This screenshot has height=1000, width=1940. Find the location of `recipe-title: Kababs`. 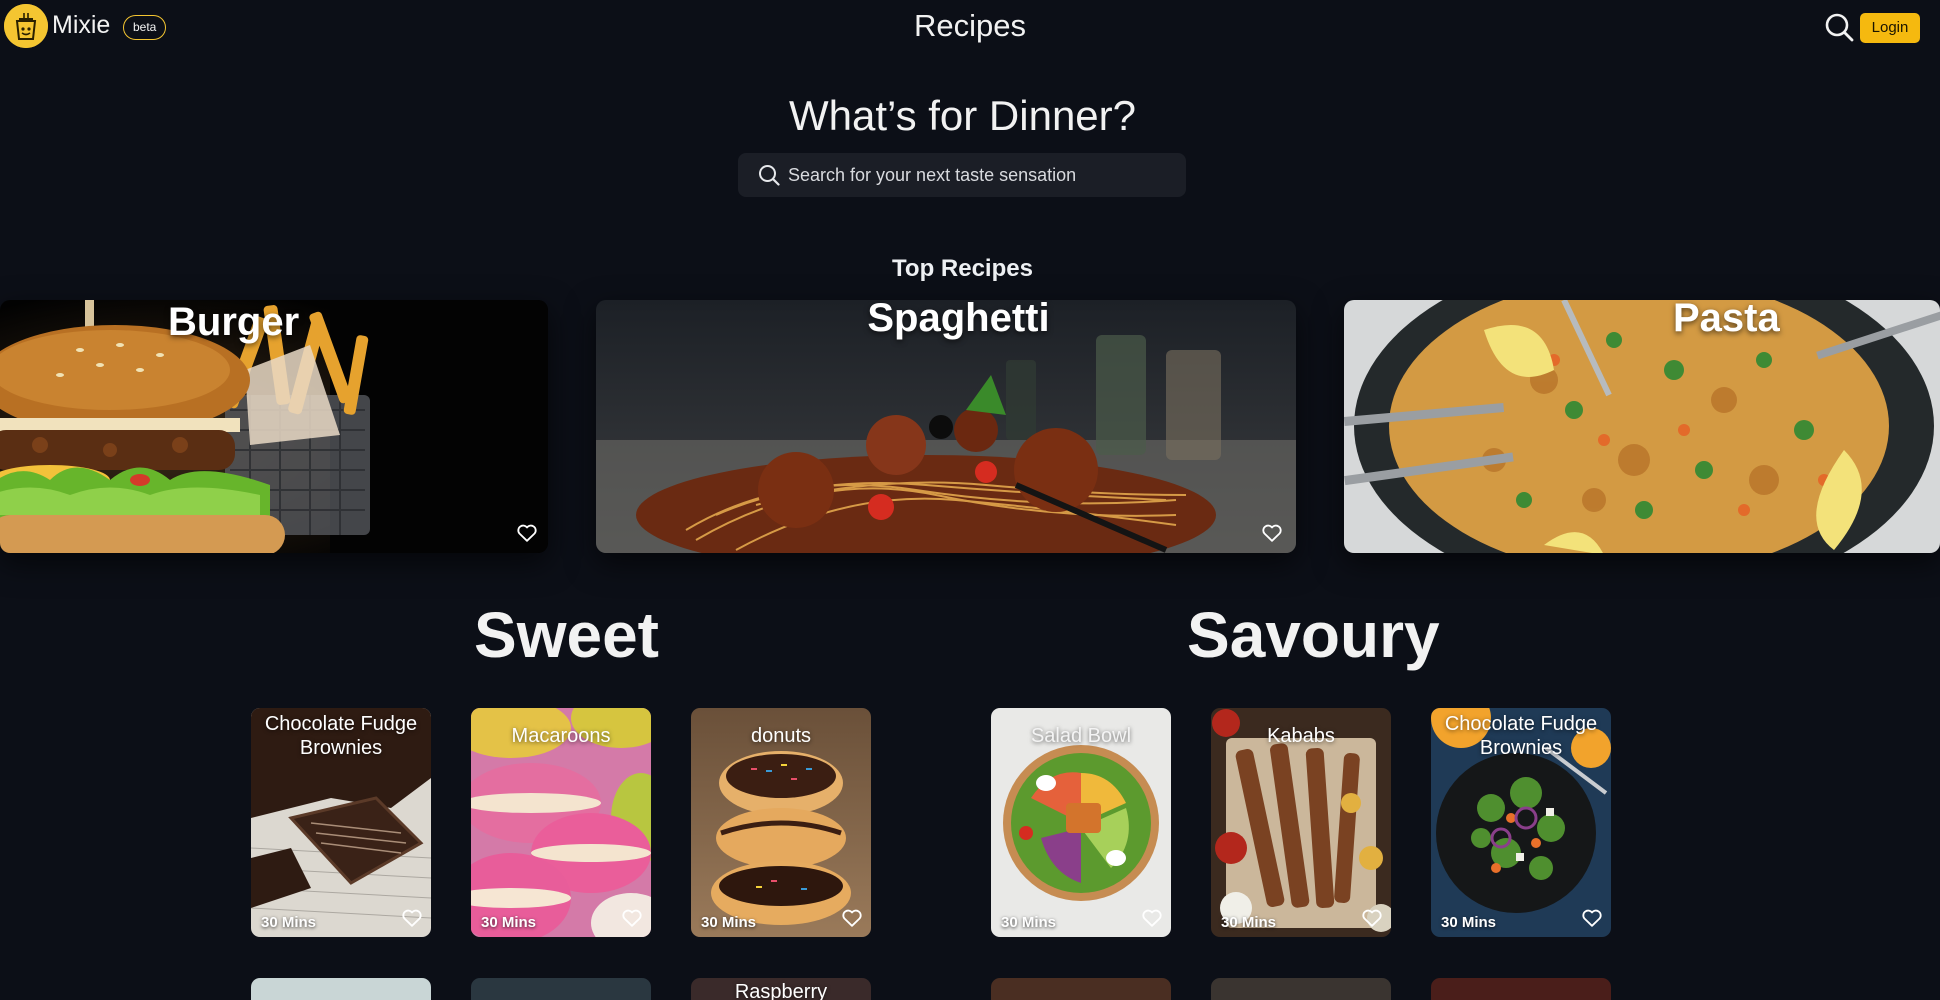

recipe-title: Kababs is located at coordinates (1301, 736).